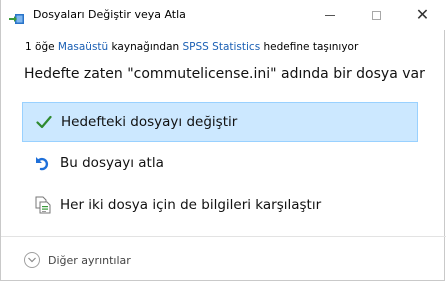 This screenshot has height=282, width=446. I want to click on maximize-button, so click(376, 15).